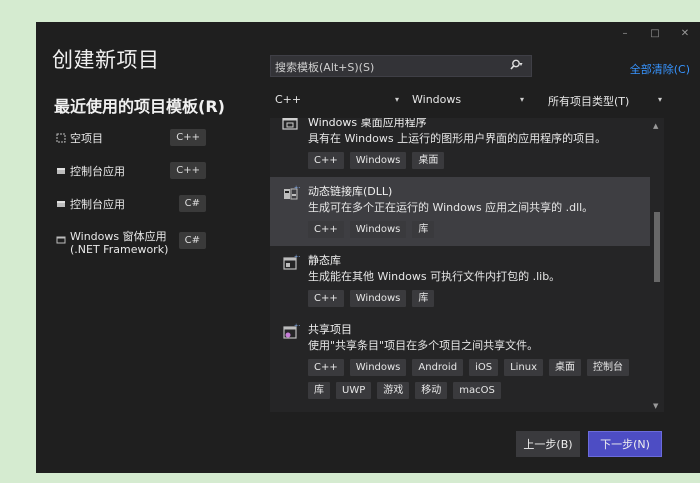 The height and width of the screenshot is (483, 700). Describe the element at coordinates (625, 444) in the screenshot. I see `next-button: 下一步(N)` at that location.